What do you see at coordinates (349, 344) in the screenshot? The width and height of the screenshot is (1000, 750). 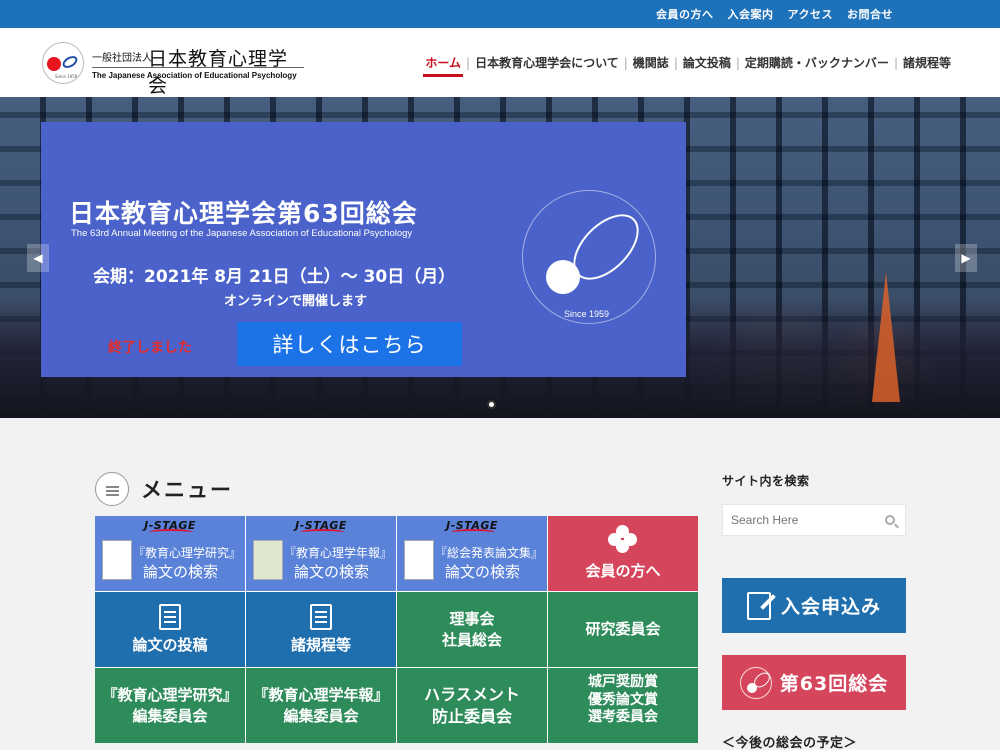 I see `details-button: 詳しくはこちら` at bounding box center [349, 344].